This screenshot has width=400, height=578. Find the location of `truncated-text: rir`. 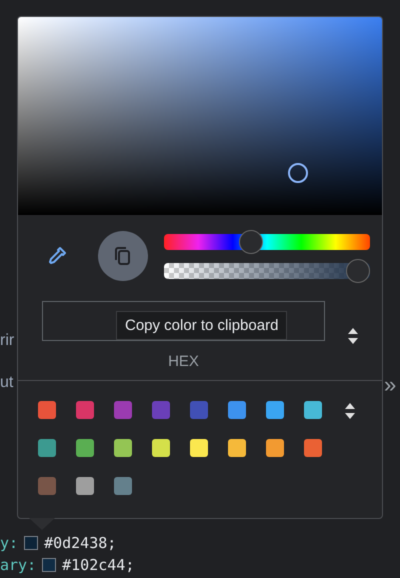

truncated-text: rir is located at coordinates (7, 341).